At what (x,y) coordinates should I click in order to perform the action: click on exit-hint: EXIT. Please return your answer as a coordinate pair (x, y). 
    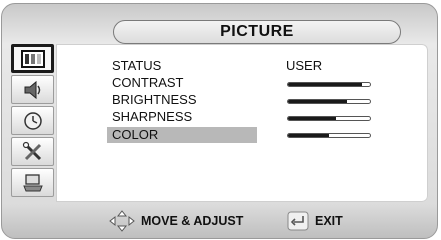
    Looking at the image, I should click on (315, 221).